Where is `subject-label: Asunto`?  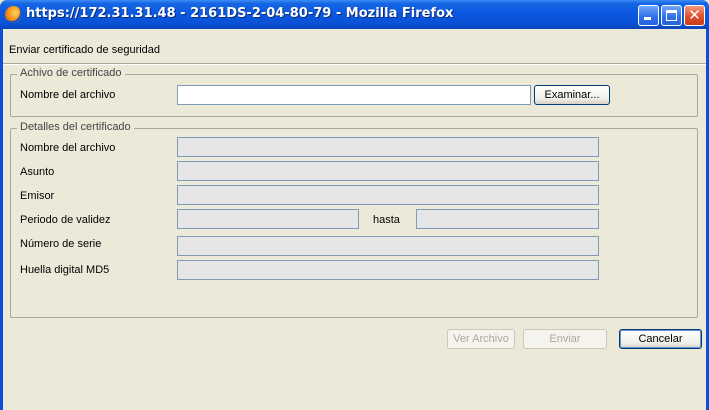
subject-label: Asunto is located at coordinates (37, 172).